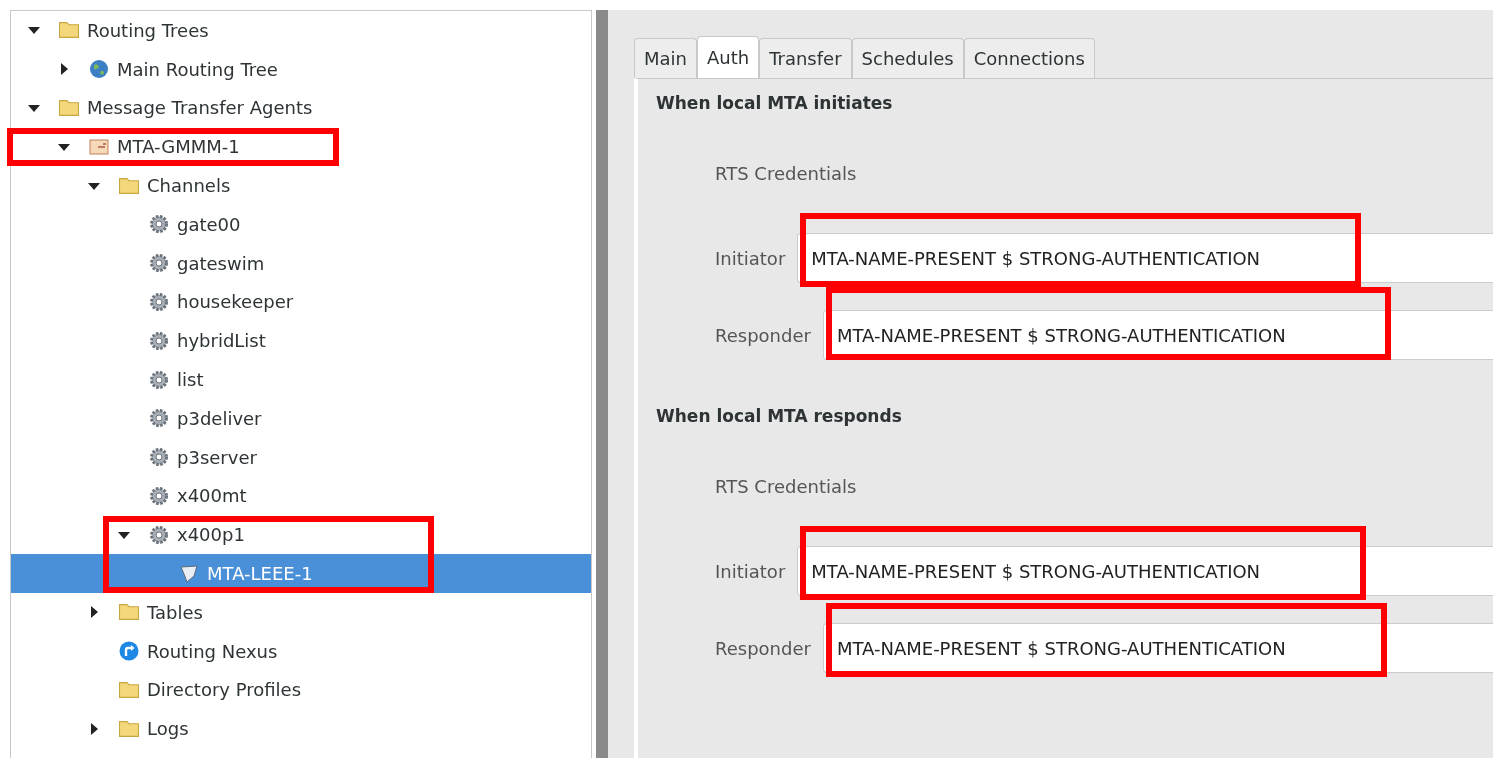  What do you see at coordinates (221, 263) in the screenshot?
I see `tree-item-label: gateswim` at bounding box center [221, 263].